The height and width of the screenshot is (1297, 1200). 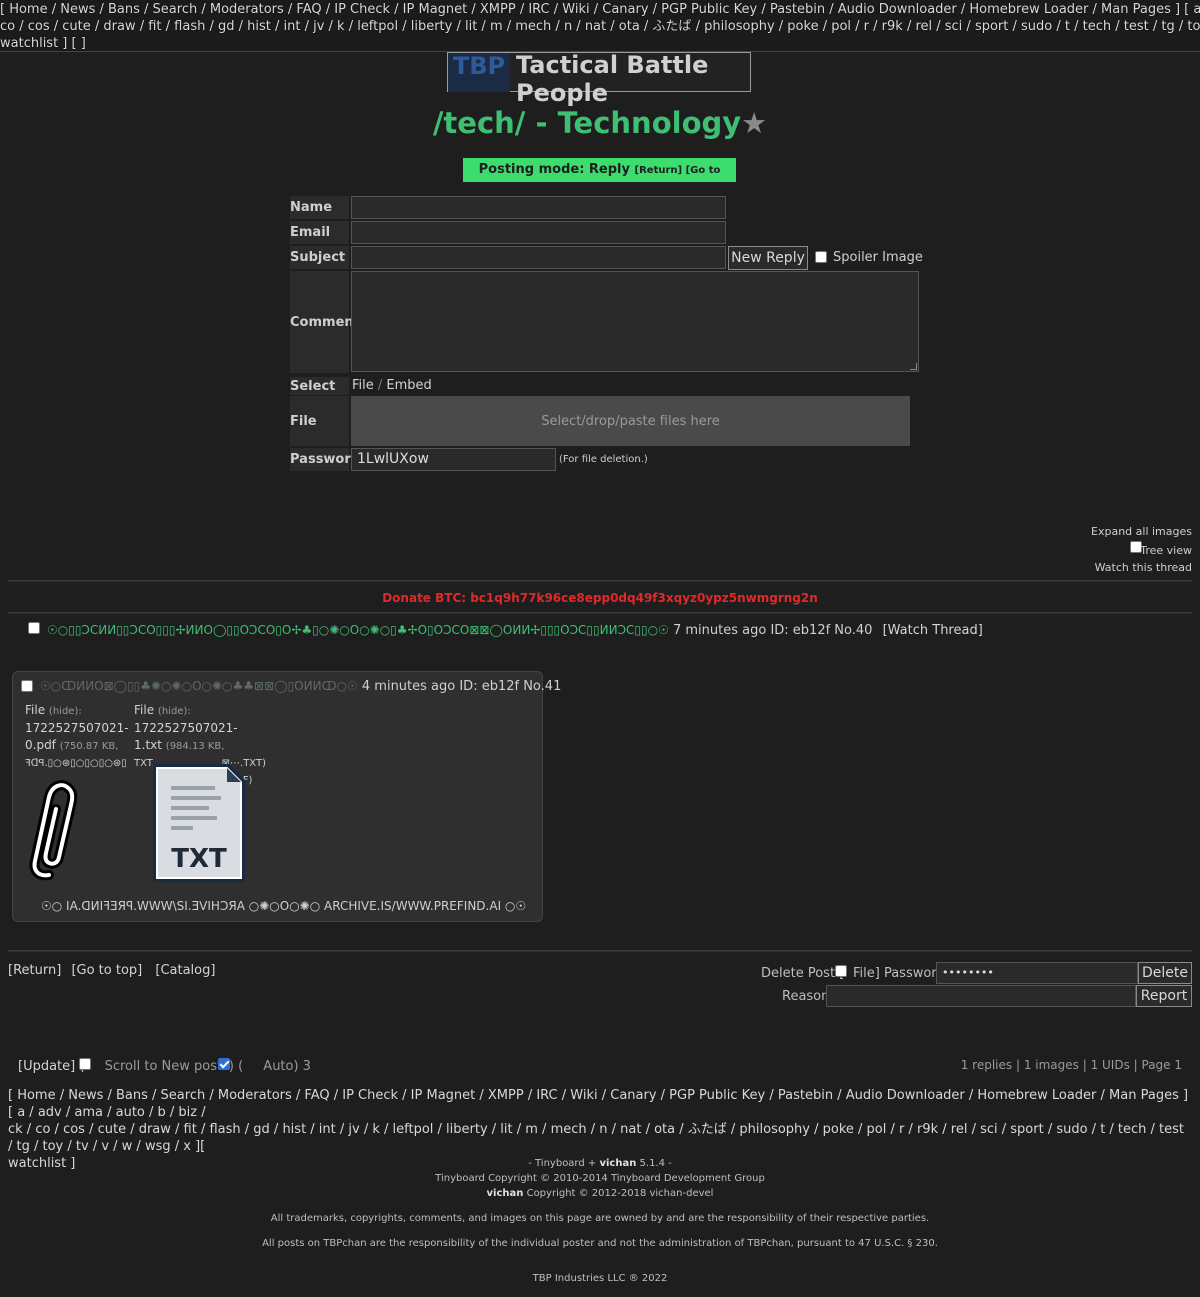 I want to click on board-title-text: /tech/ - Technology, so click(x=587, y=123).